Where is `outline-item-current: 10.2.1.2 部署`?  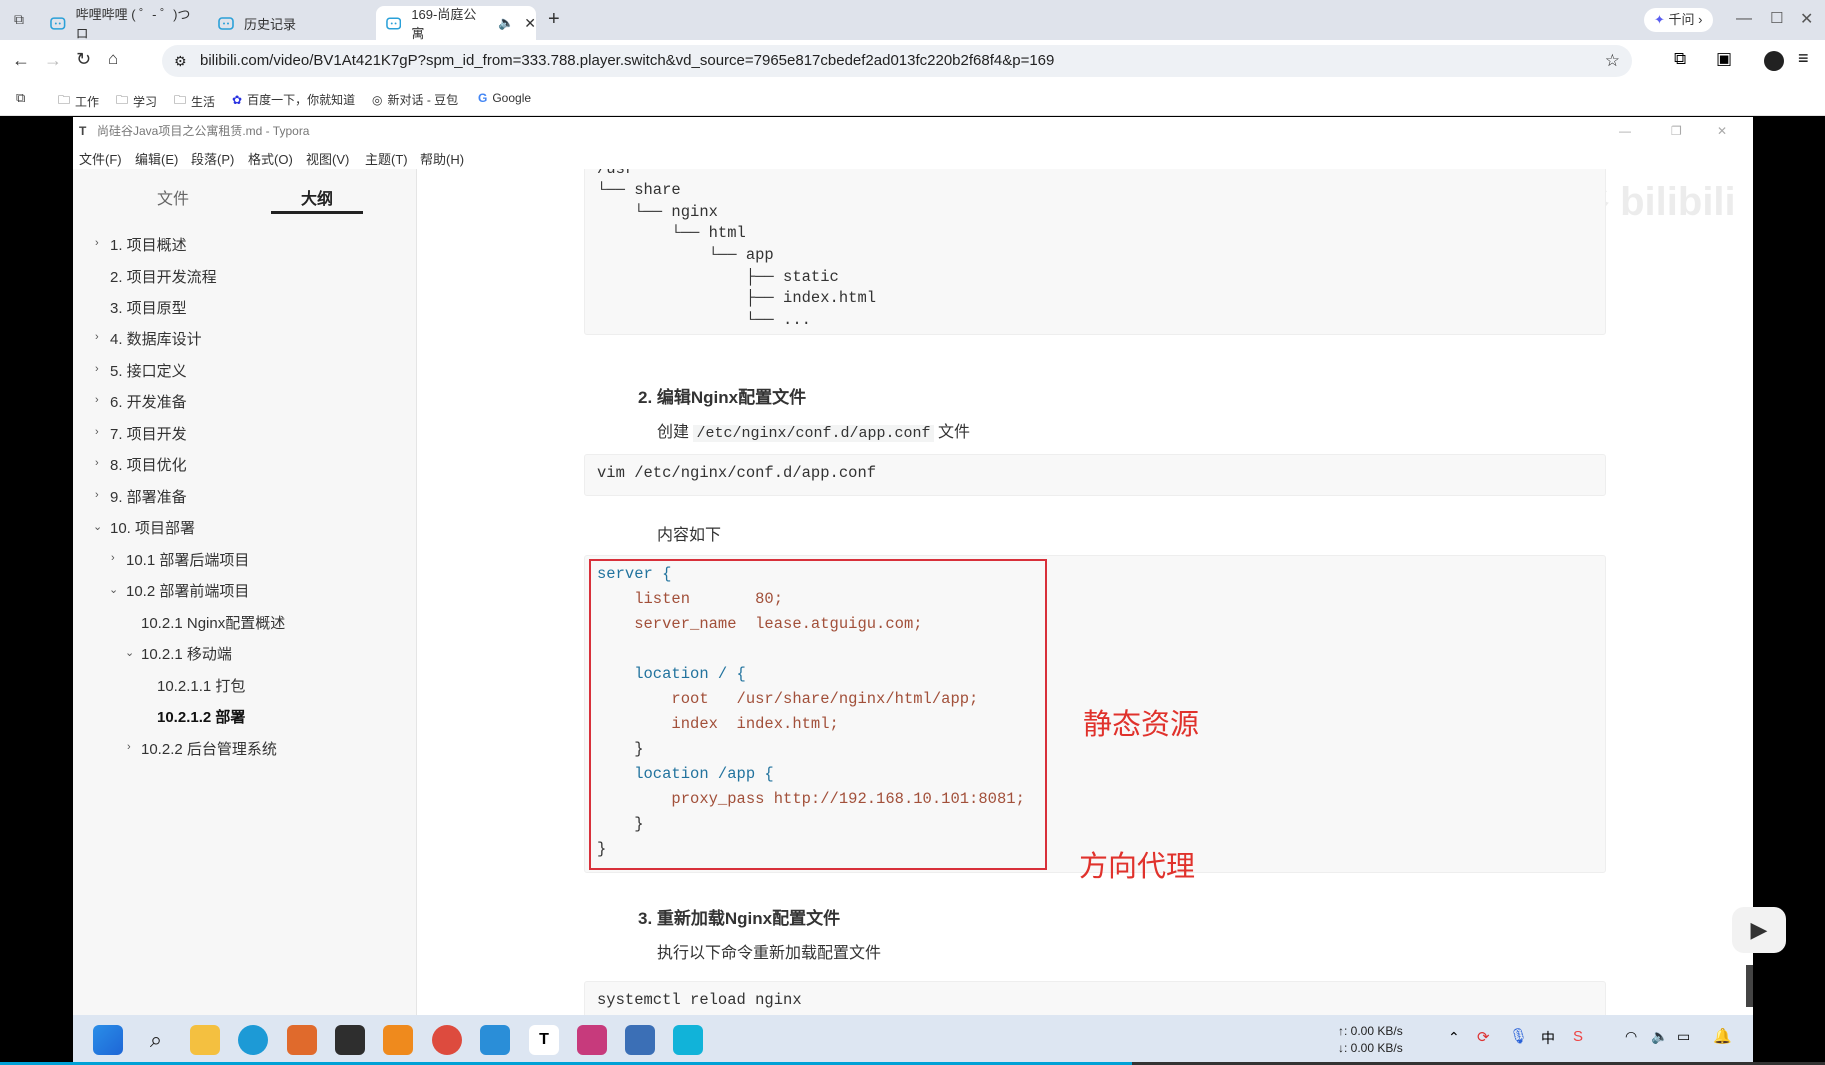 outline-item-current: 10.2.1.2 部署 is located at coordinates (201, 717).